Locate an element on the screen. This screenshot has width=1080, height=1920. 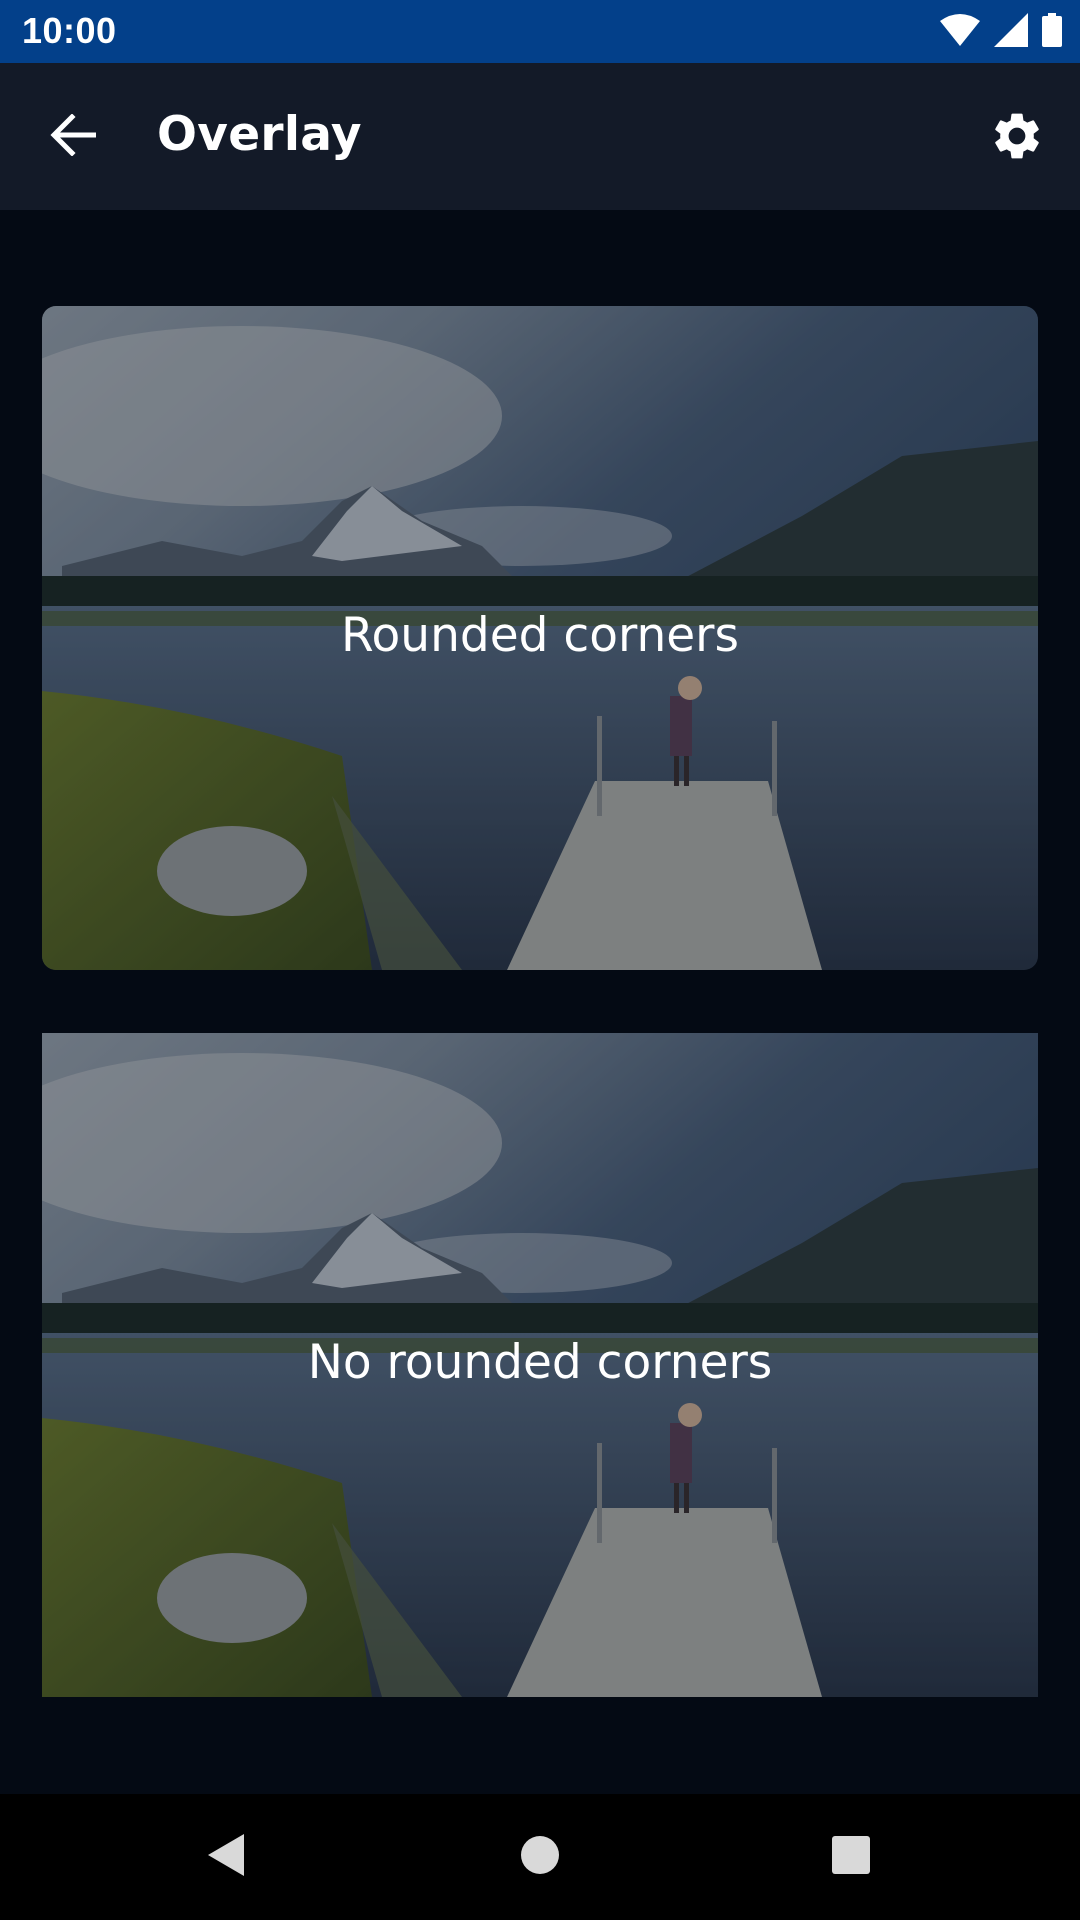
home-circle-icon is located at coordinates (540, 1857).